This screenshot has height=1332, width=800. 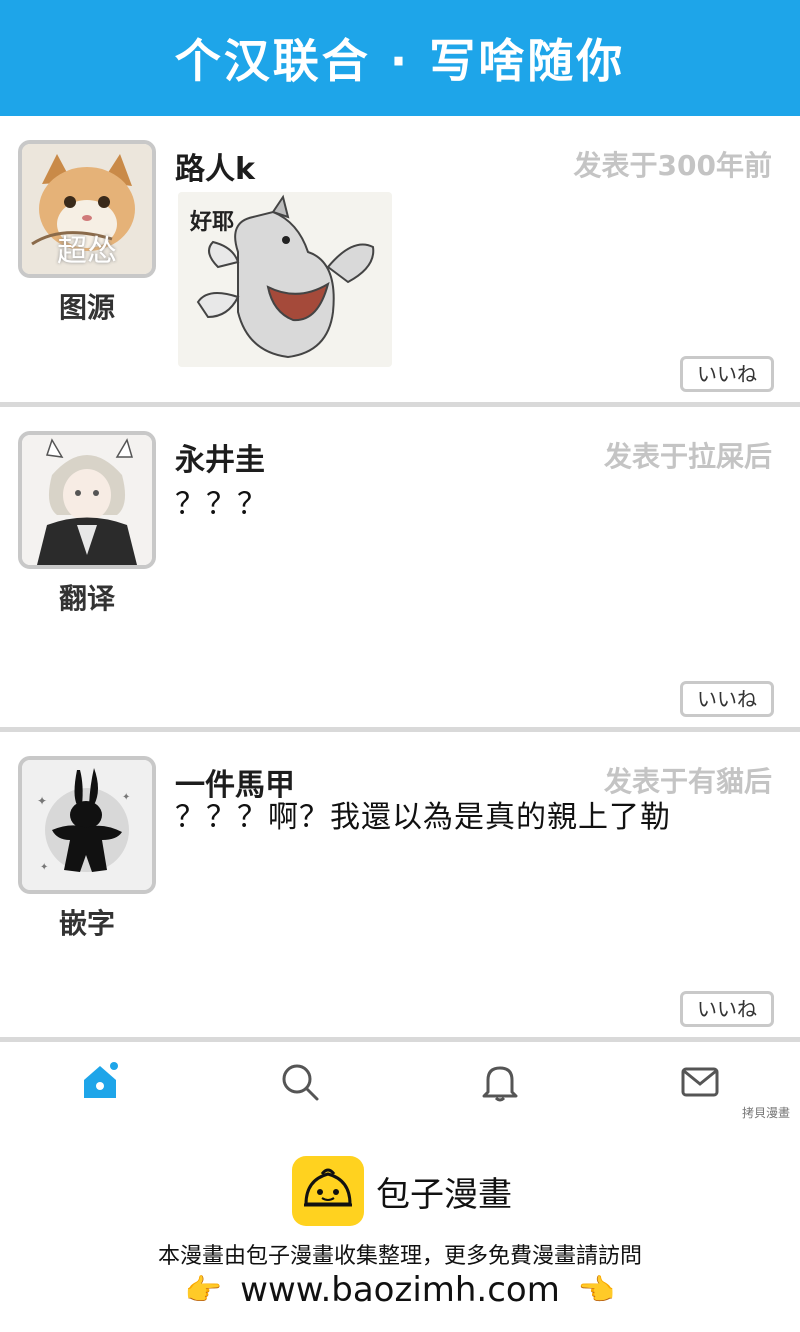 I want to click on anime-boy-avatar-image, so click(x=87, y=500).